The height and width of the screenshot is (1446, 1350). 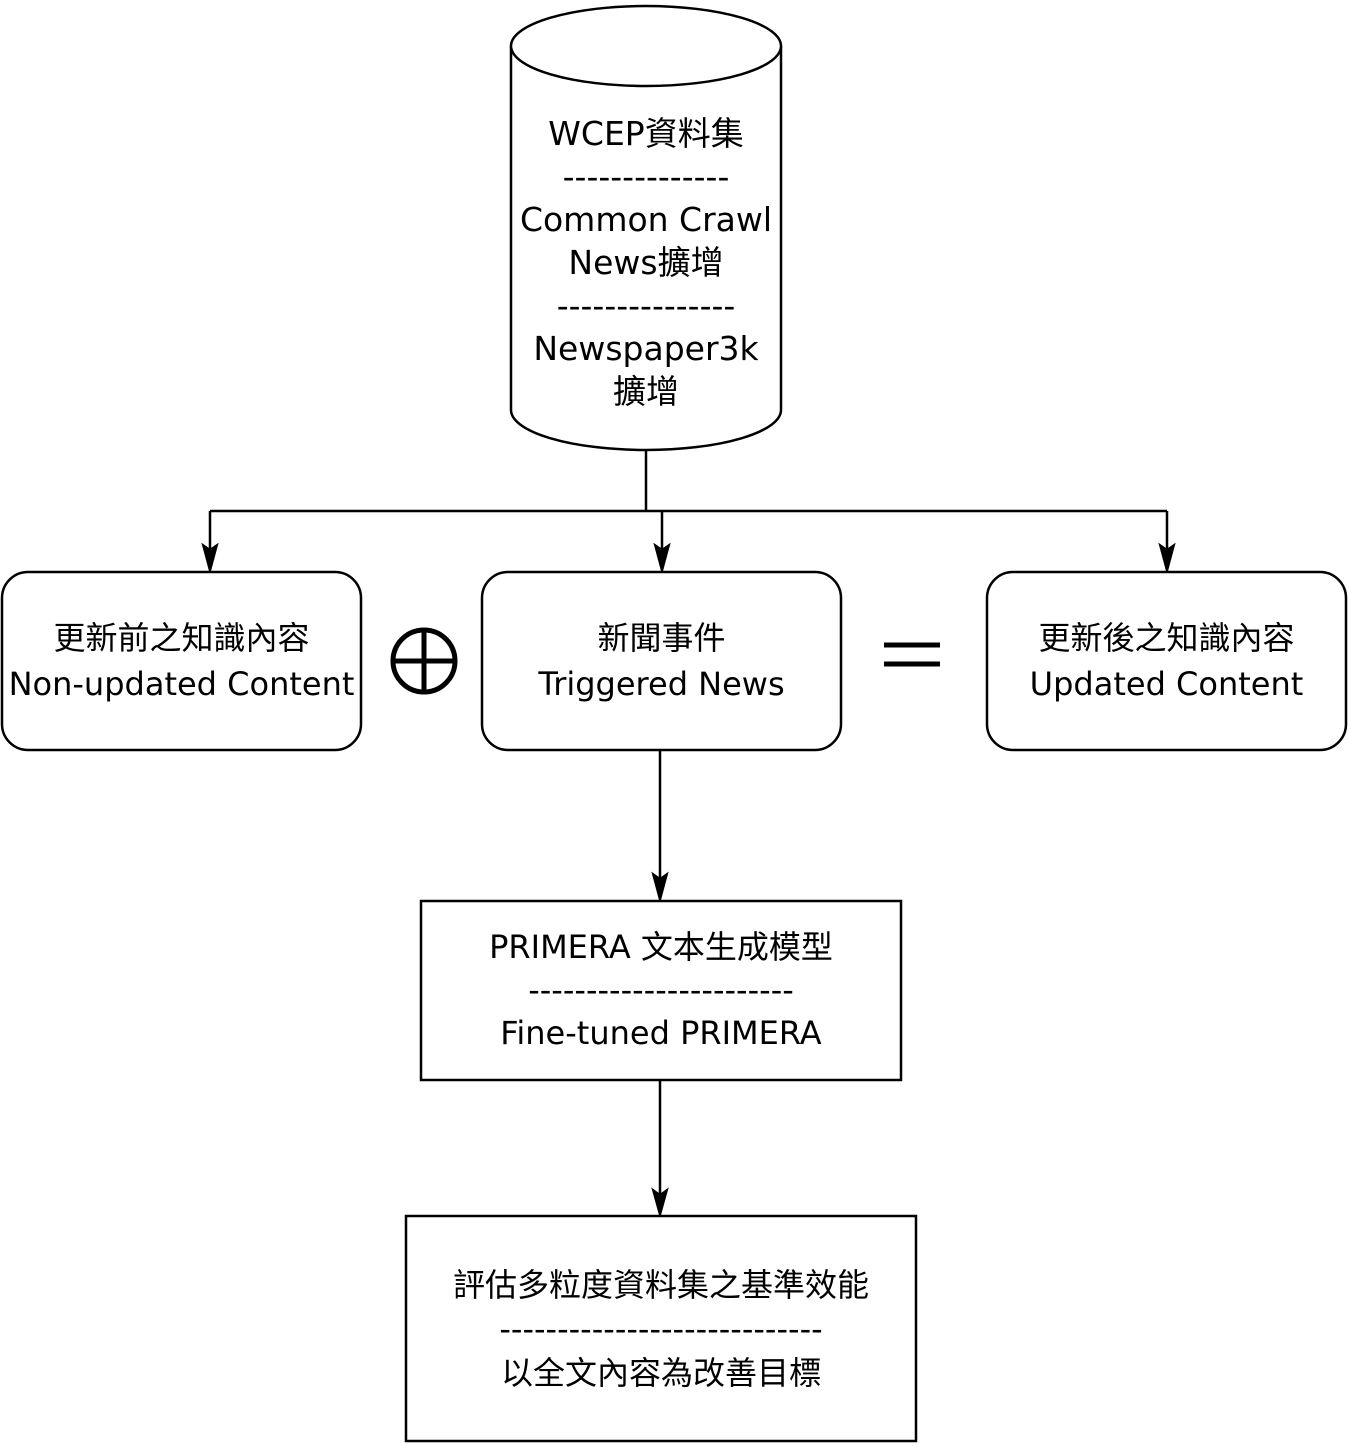 I want to click on arrow-to-triggered, so click(x=662, y=558).